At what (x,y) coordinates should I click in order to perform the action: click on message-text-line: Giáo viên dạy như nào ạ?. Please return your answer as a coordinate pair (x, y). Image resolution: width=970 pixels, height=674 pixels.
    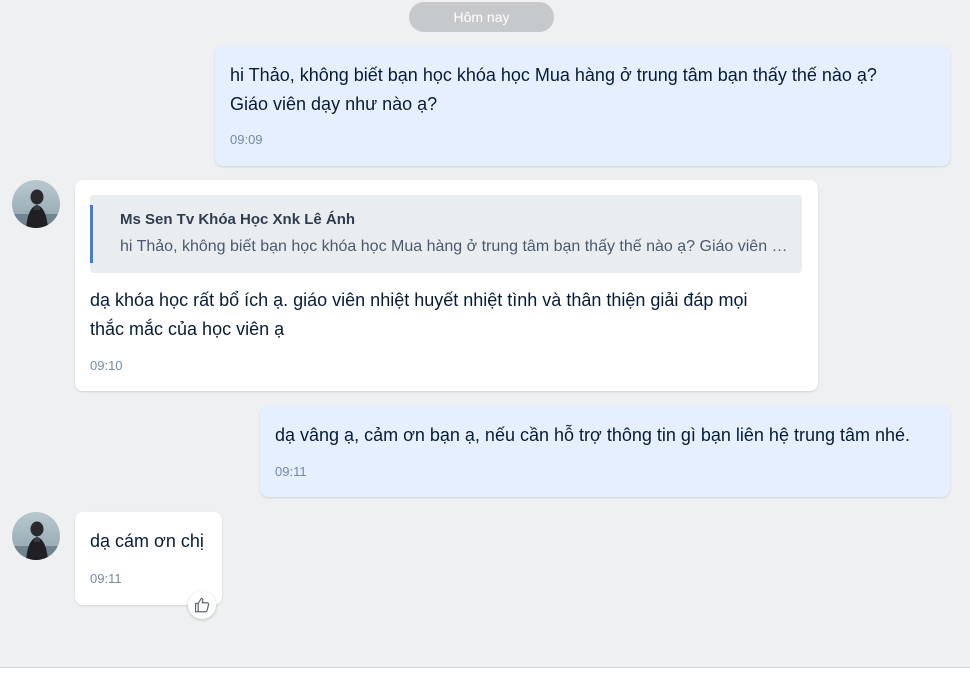
    Looking at the image, I should click on (334, 104).